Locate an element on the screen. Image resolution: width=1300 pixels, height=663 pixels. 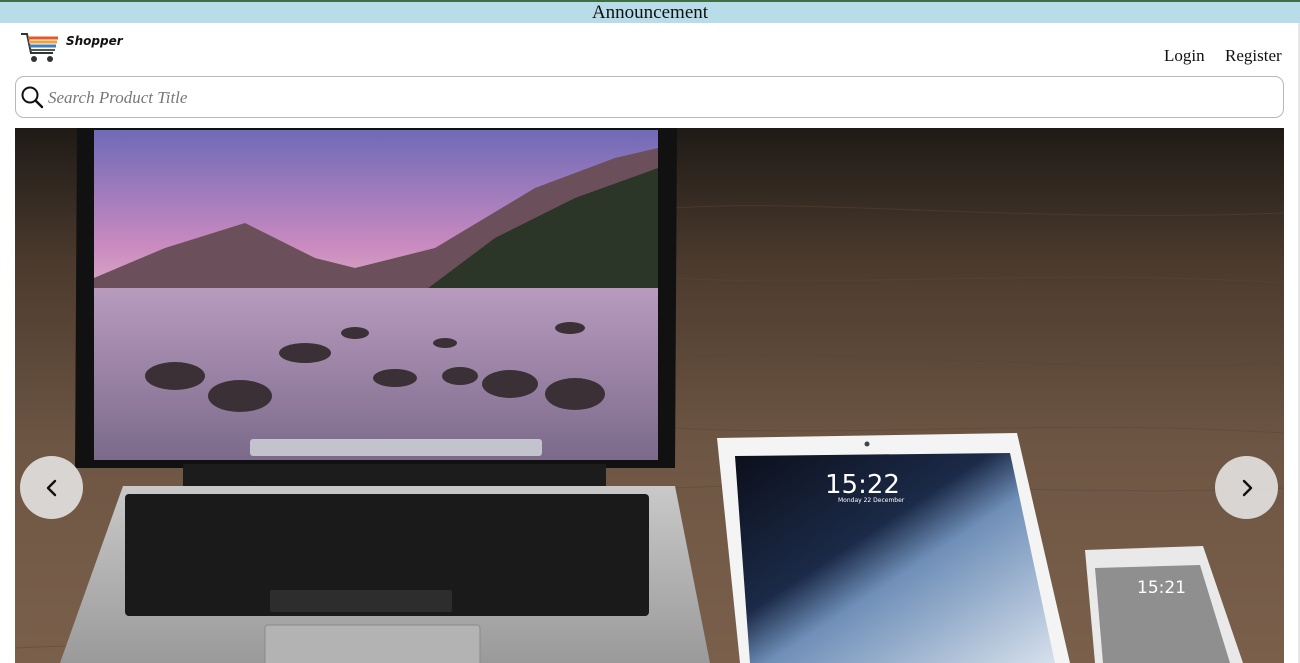
carousel-next-button is located at coordinates (1246, 487).